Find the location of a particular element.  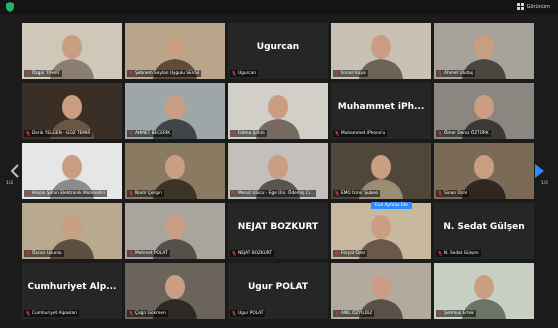

participant-name-tag: Hasan Şahin Elektronik Mühendisi is located at coordinates (65, 193).